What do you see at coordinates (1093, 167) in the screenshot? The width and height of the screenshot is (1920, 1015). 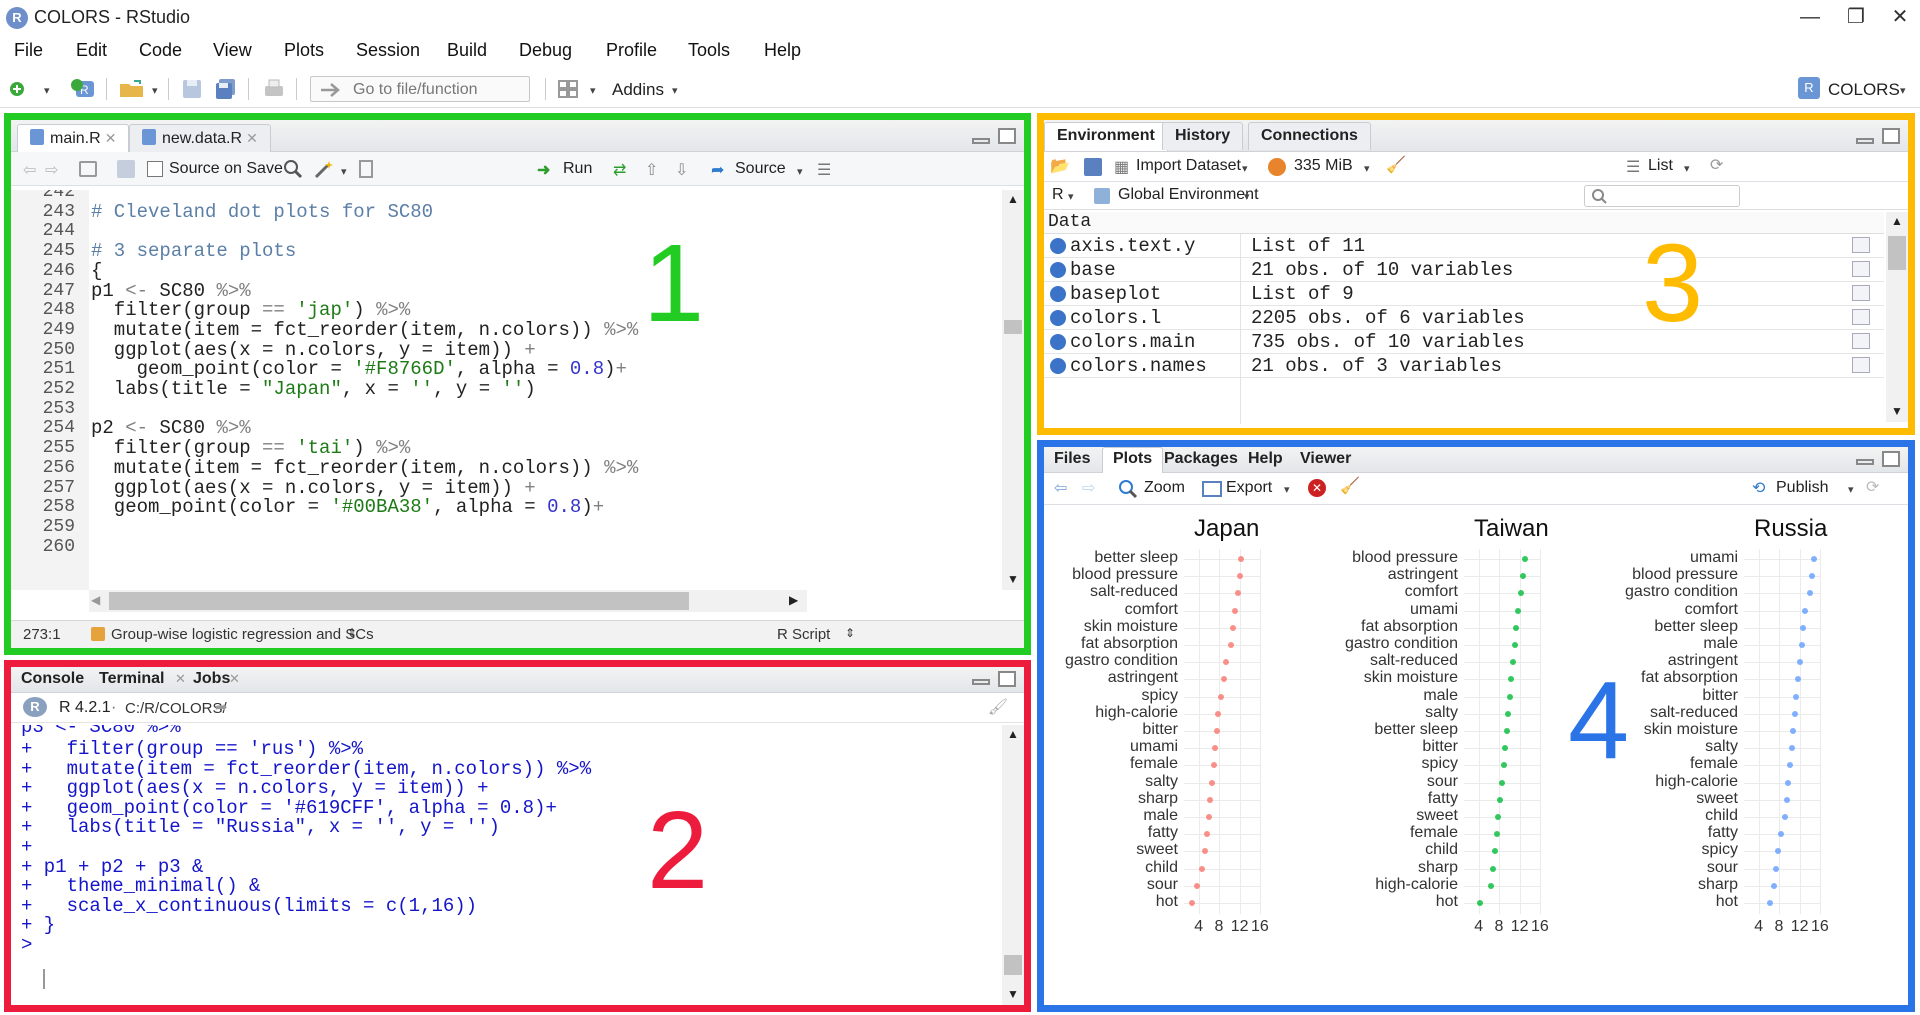 I see `save-workspace-icon` at bounding box center [1093, 167].